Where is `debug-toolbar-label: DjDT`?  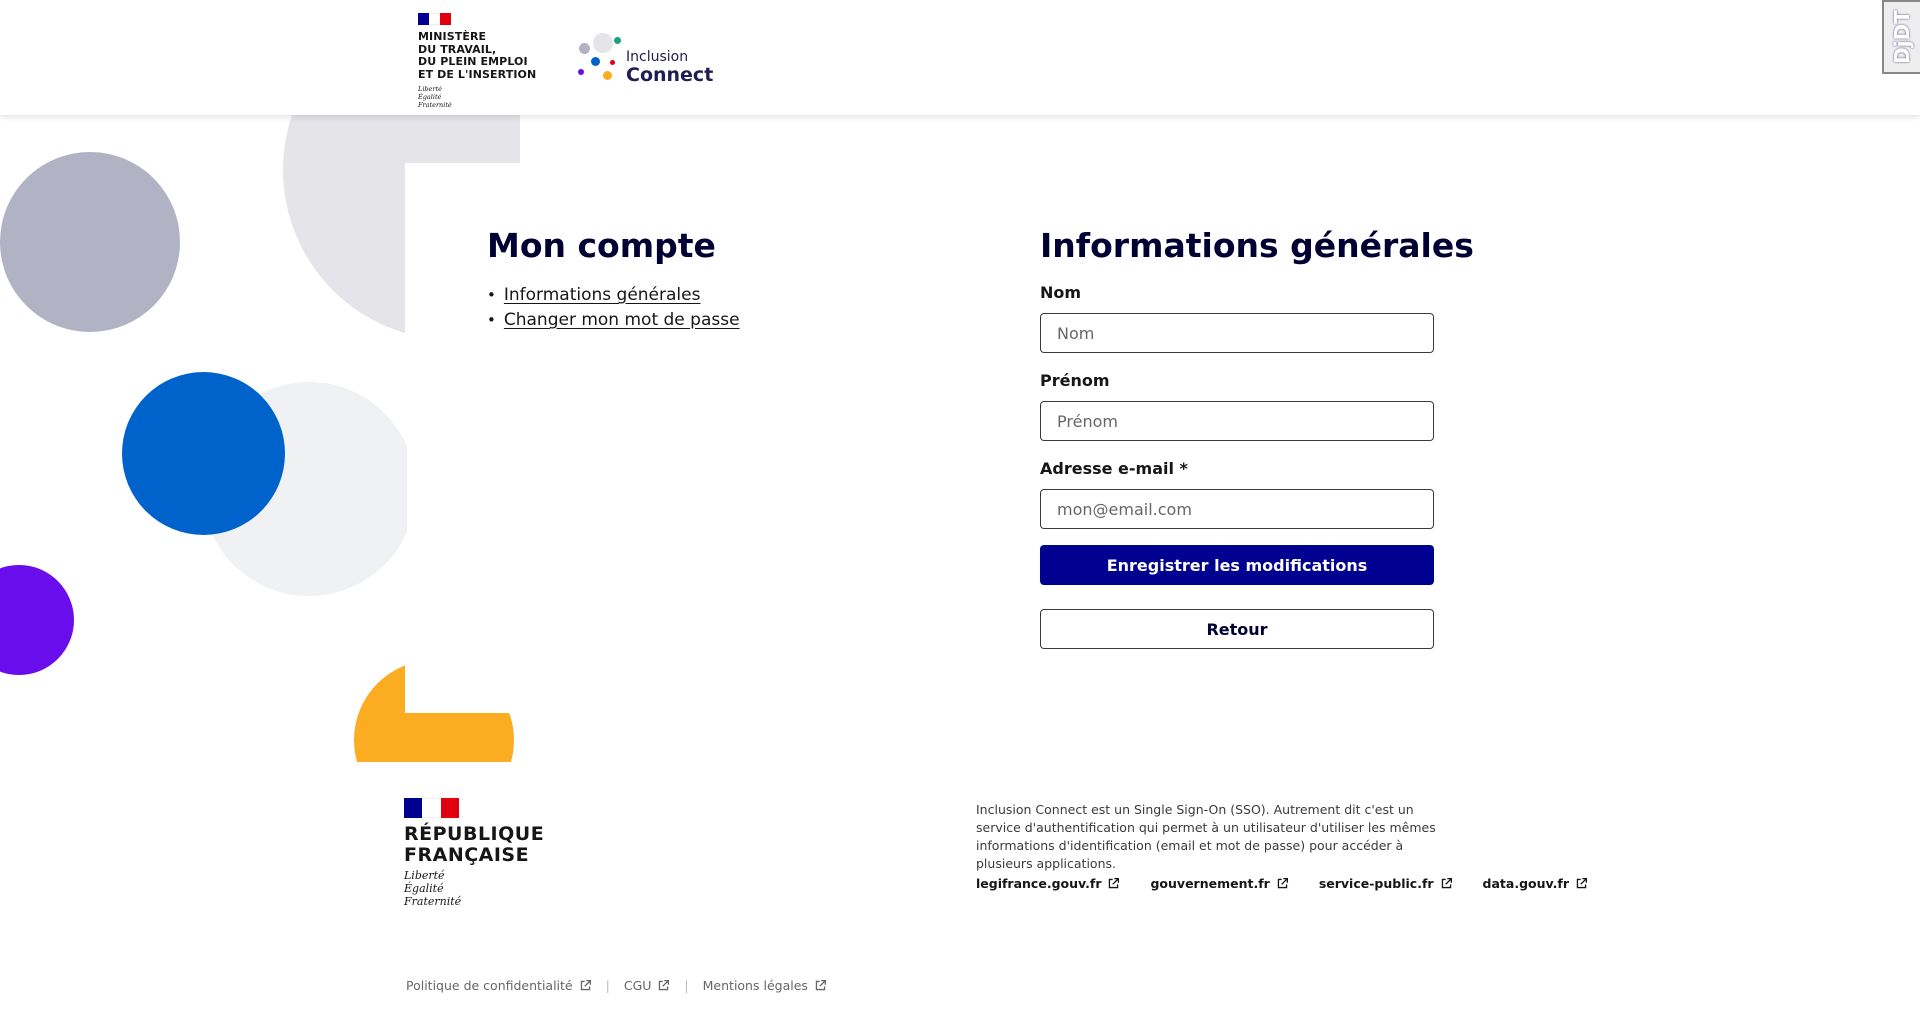 debug-toolbar-label: DjDT is located at coordinates (1902, 37).